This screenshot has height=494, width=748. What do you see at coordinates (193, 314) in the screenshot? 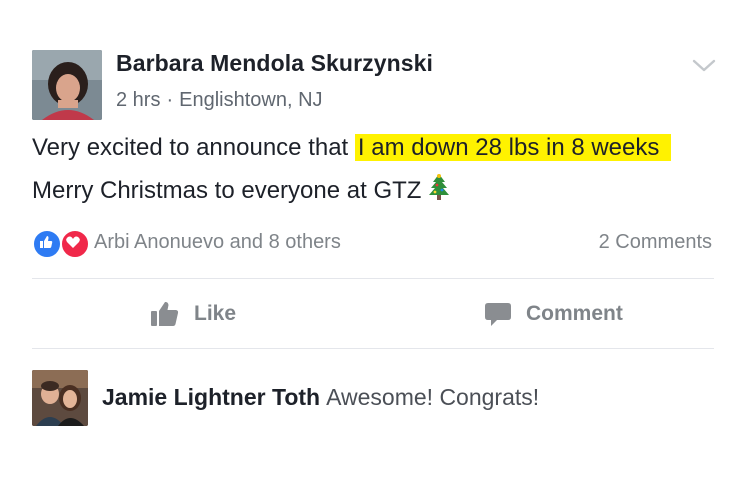
I see `like-button: Like` at bounding box center [193, 314].